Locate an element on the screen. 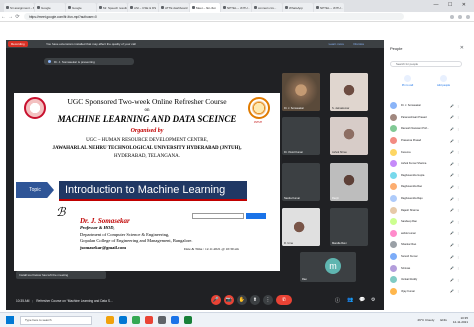  pin-to-call-button: Pin to call is located at coordinates (407, 81).